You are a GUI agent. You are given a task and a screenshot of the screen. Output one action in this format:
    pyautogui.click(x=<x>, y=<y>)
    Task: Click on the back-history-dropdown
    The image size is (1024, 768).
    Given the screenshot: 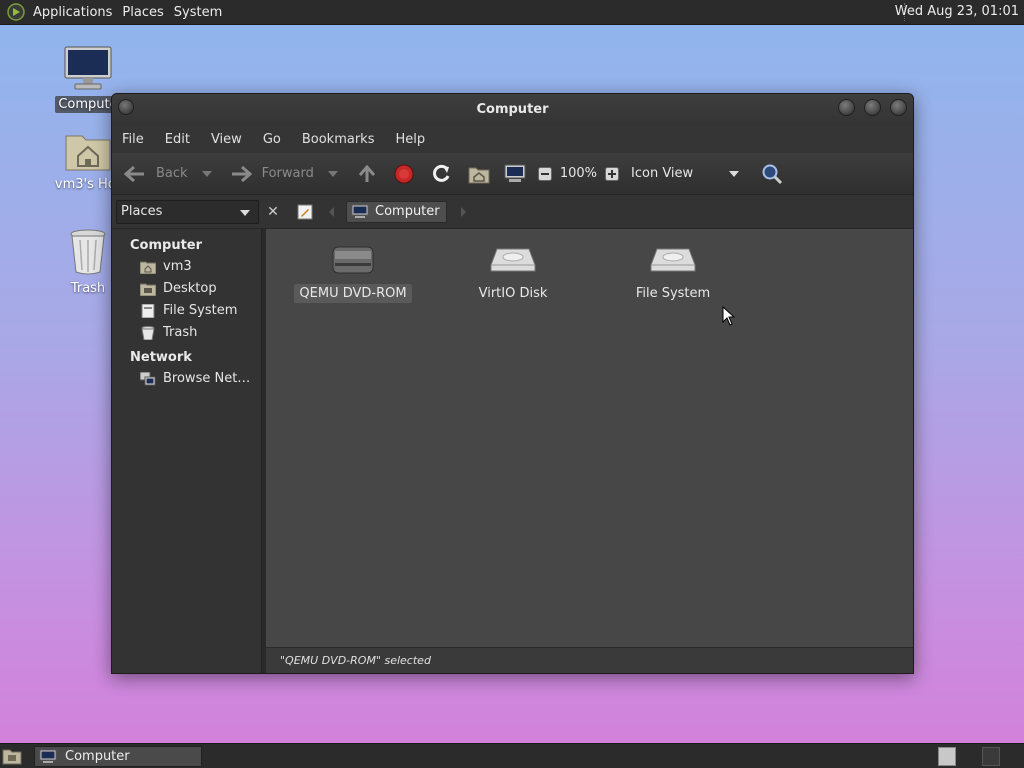 What is the action you would take?
    pyautogui.click(x=206, y=173)
    